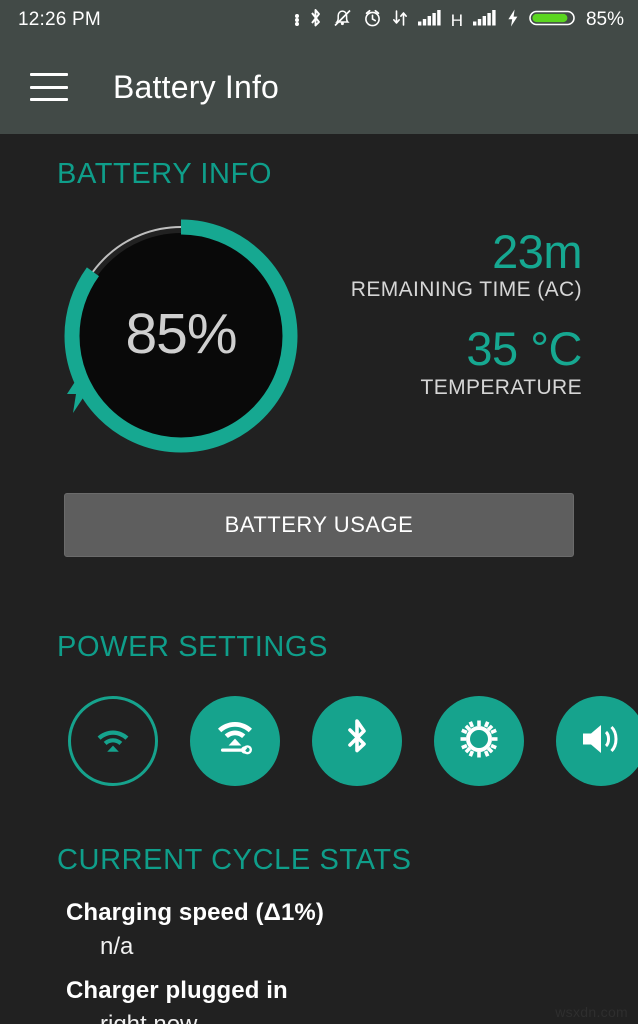 This screenshot has height=1024, width=638. What do you see at coordinates (342, 20) in the screenshot?
I see `ringer-muted-icon` at bounding box center [342, 20].